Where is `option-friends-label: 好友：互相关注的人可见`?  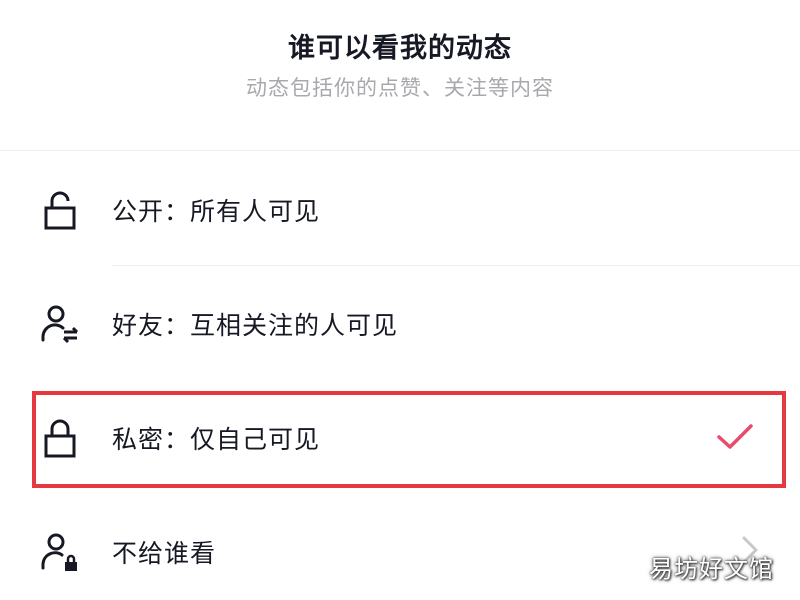 option-friends-label: 好友：互相关注的人可见 is located at coordinates (255, 325).